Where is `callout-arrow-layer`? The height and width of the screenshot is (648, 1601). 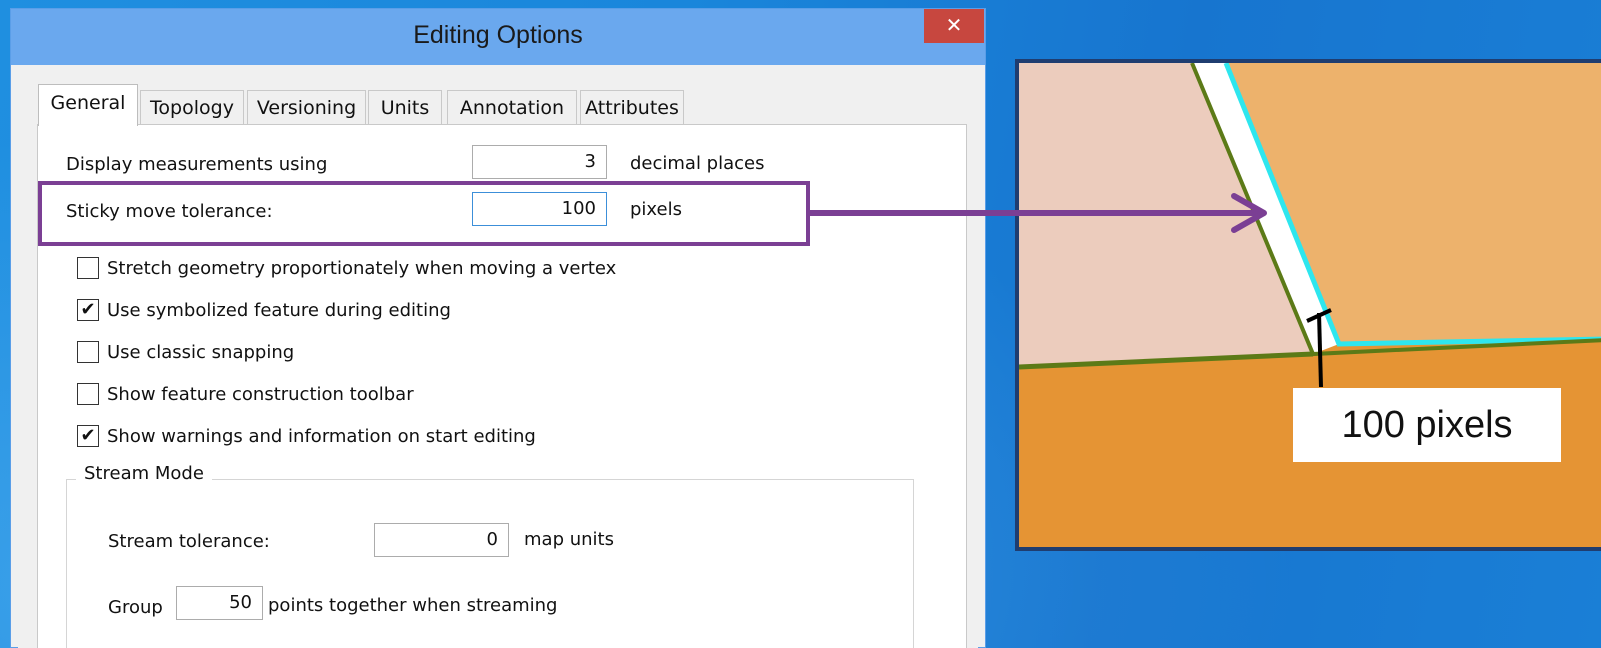 callout-arrow-layer is located at coordinates (1038, 213).